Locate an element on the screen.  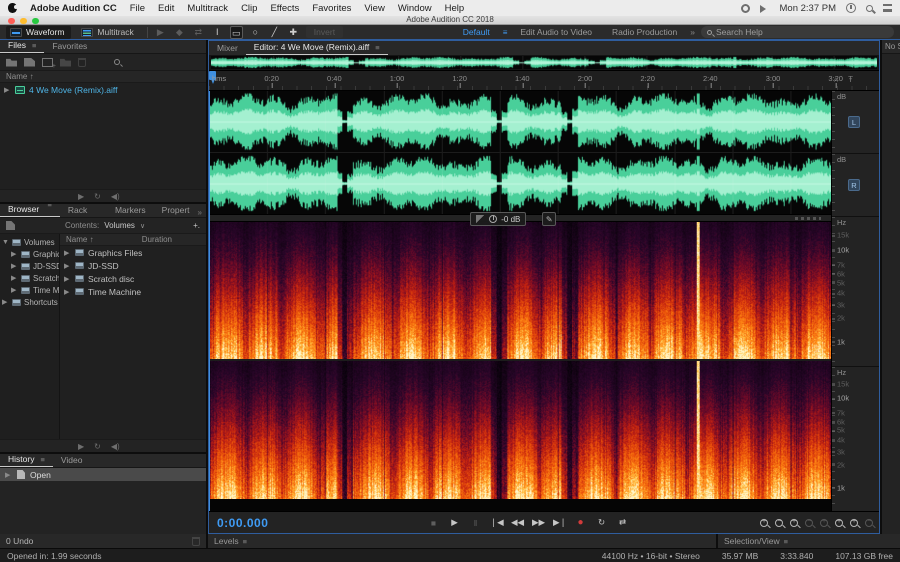
expand-caret-icon: ▶ is located at coordinates (7, 90).